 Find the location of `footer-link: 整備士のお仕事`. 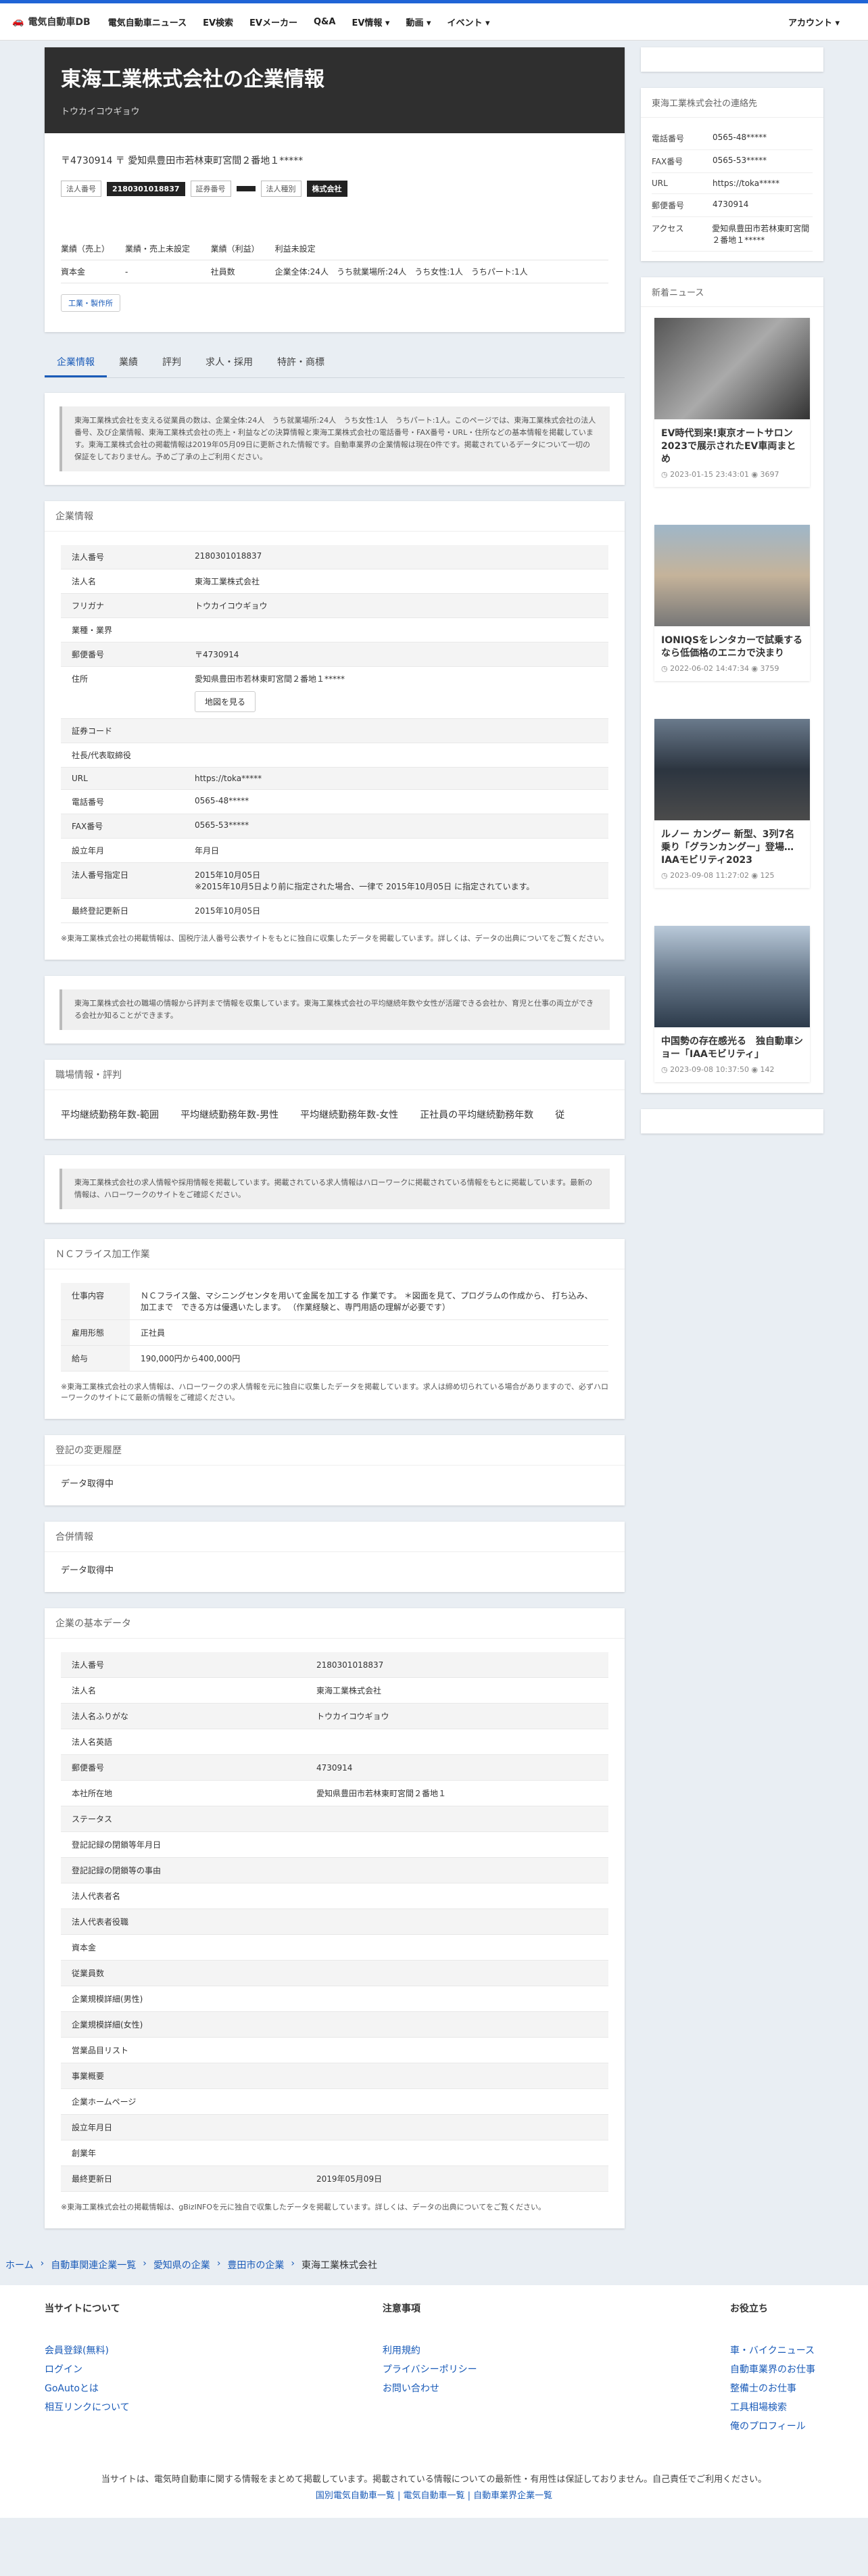

footer-link: 整備士のお仕事 is located at coordinates (772, 2388).